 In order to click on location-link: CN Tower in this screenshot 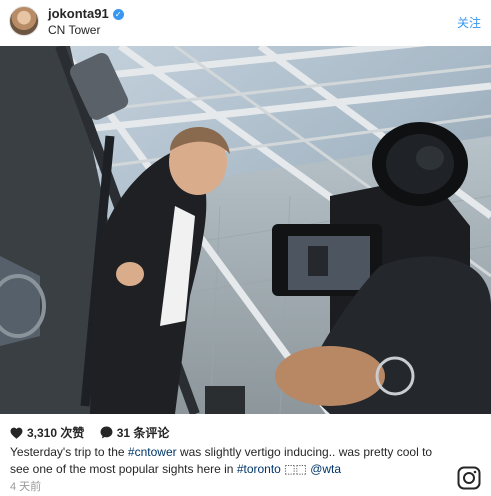, I will do `click(74, 30)`.